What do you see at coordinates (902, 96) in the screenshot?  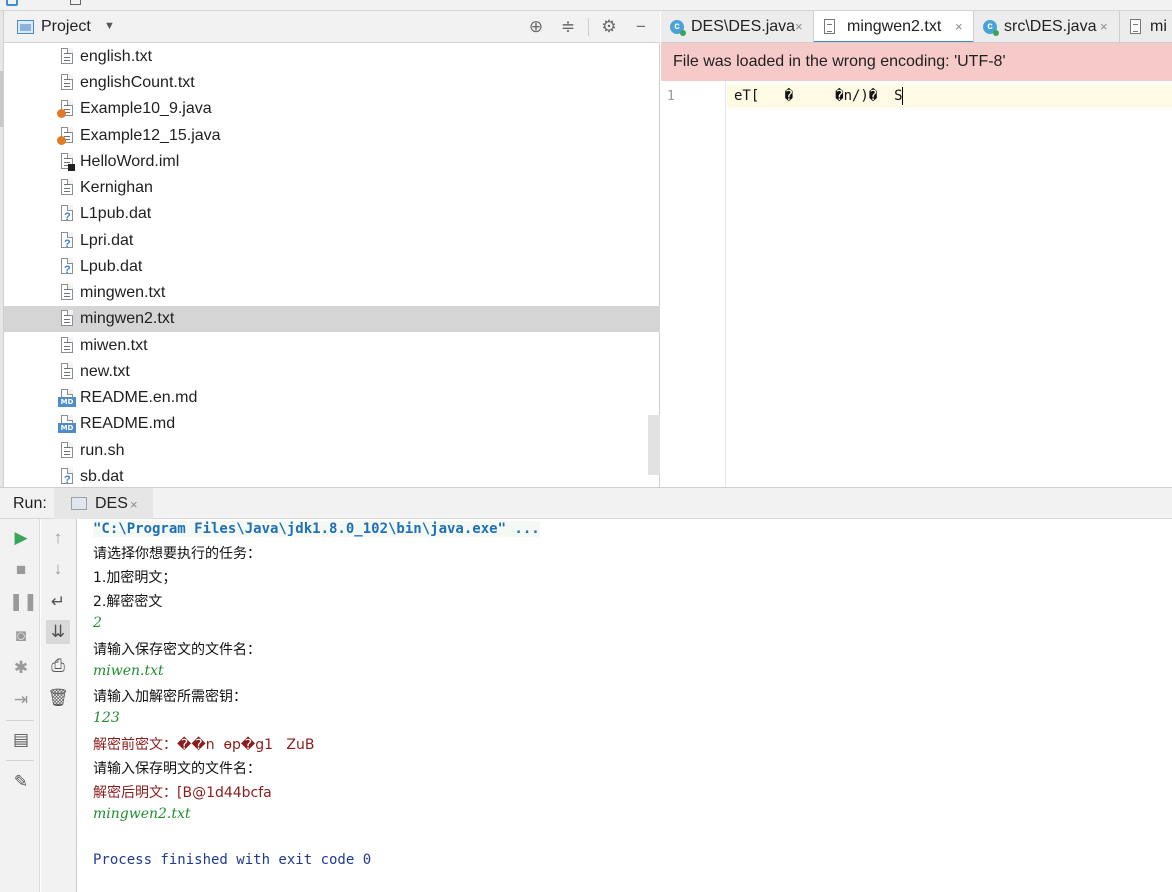 I see `text-cursor` at bounding box center [902, 96].